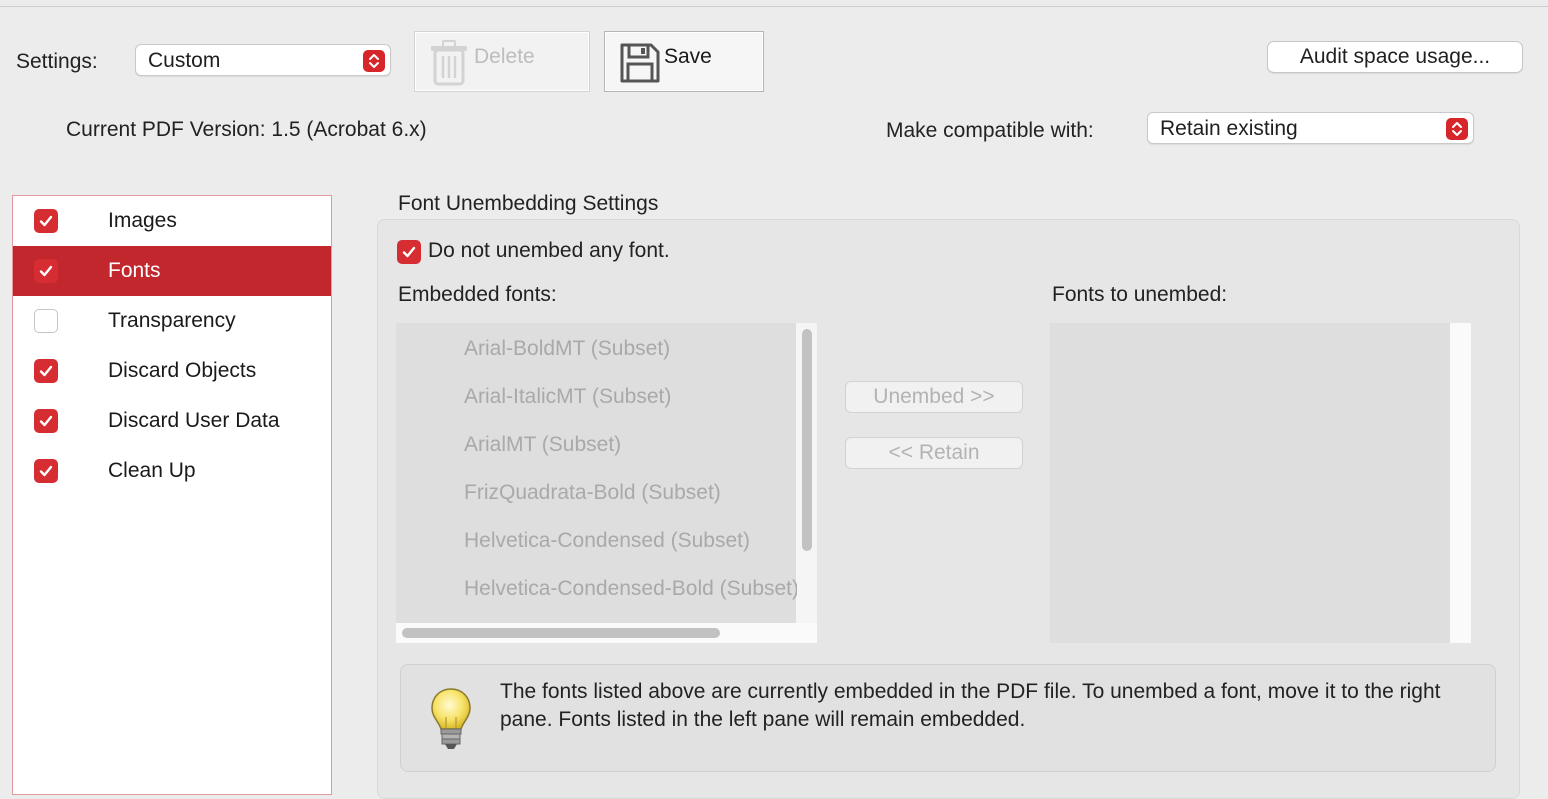 This screenshot has height=799, width=1548. What do you see at coordinates (449, 65) in the screenshot?
I see `trash-icon` at bounding box center [449, 65].